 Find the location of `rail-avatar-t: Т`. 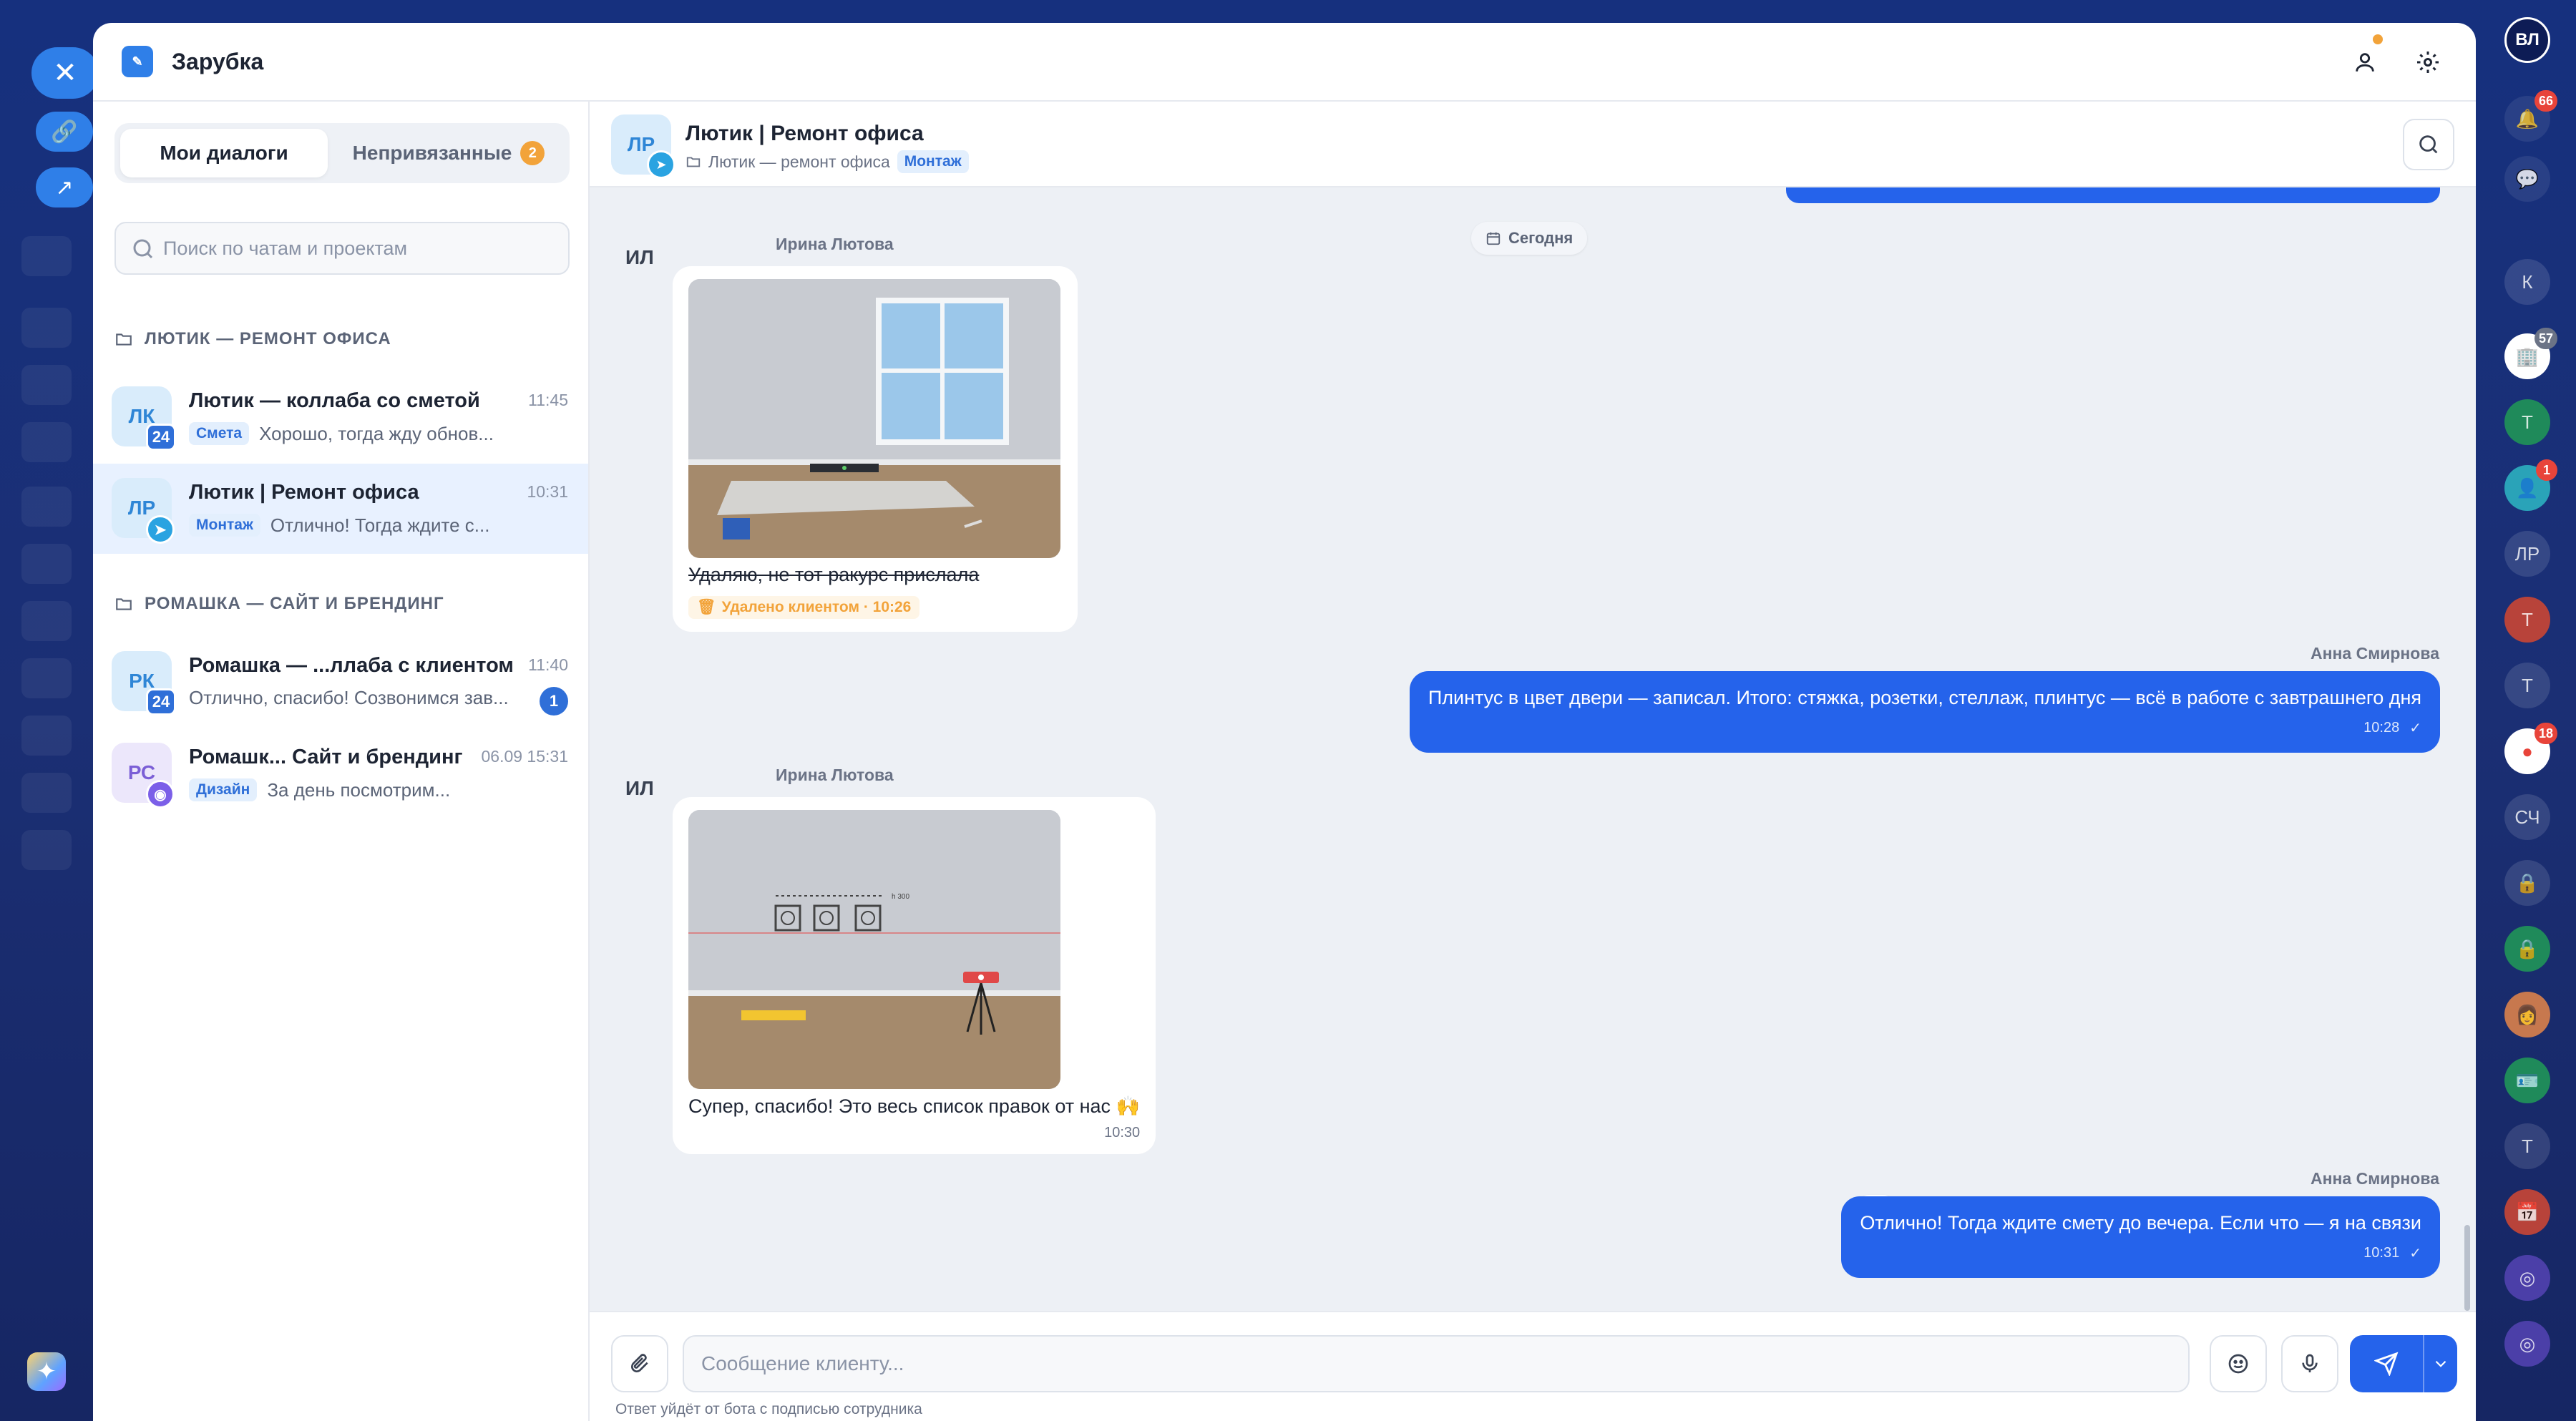

rail-avatar-t: Т is located at coordinates (2527, 422).